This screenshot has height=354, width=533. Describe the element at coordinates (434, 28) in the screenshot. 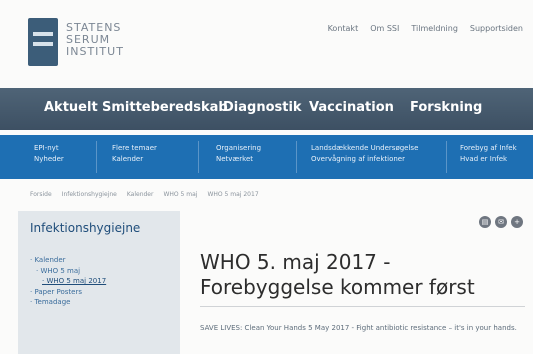

I see `utility-link-tilmeldning: Tilmeldning` at that location.